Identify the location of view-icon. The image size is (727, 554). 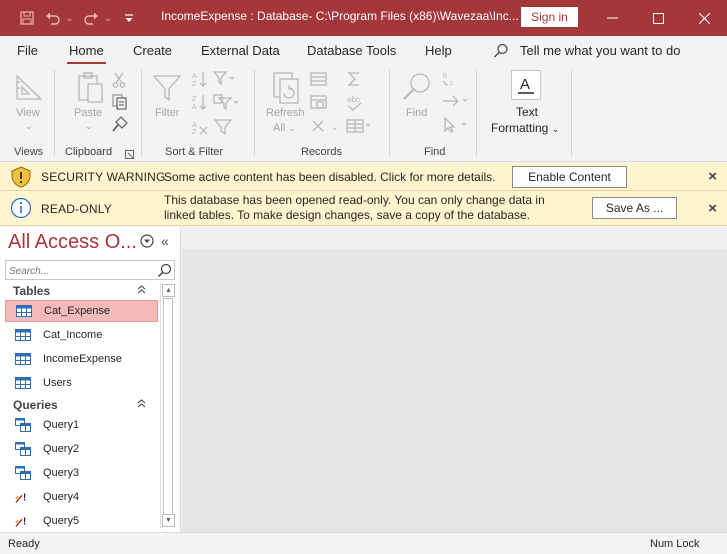
(29, 88).